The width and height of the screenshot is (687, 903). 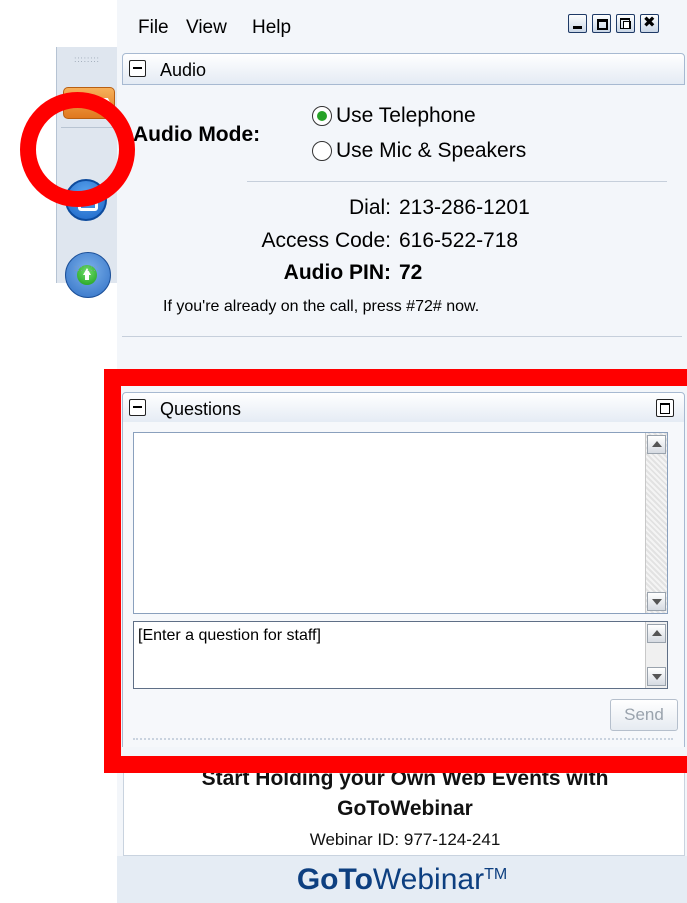 I want to click on logo-rest: Webinar, so click(x=428, y=879).